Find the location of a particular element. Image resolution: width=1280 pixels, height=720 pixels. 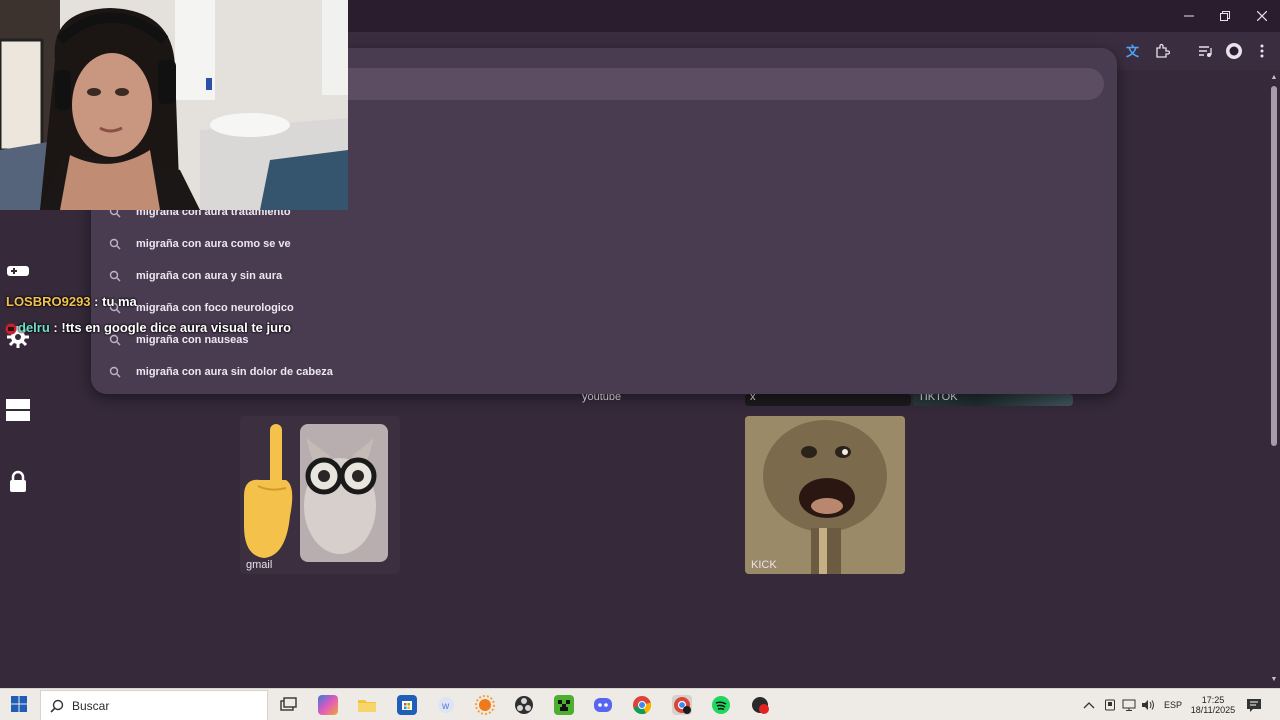

svg-text: w is located at coordinates (445, 706).